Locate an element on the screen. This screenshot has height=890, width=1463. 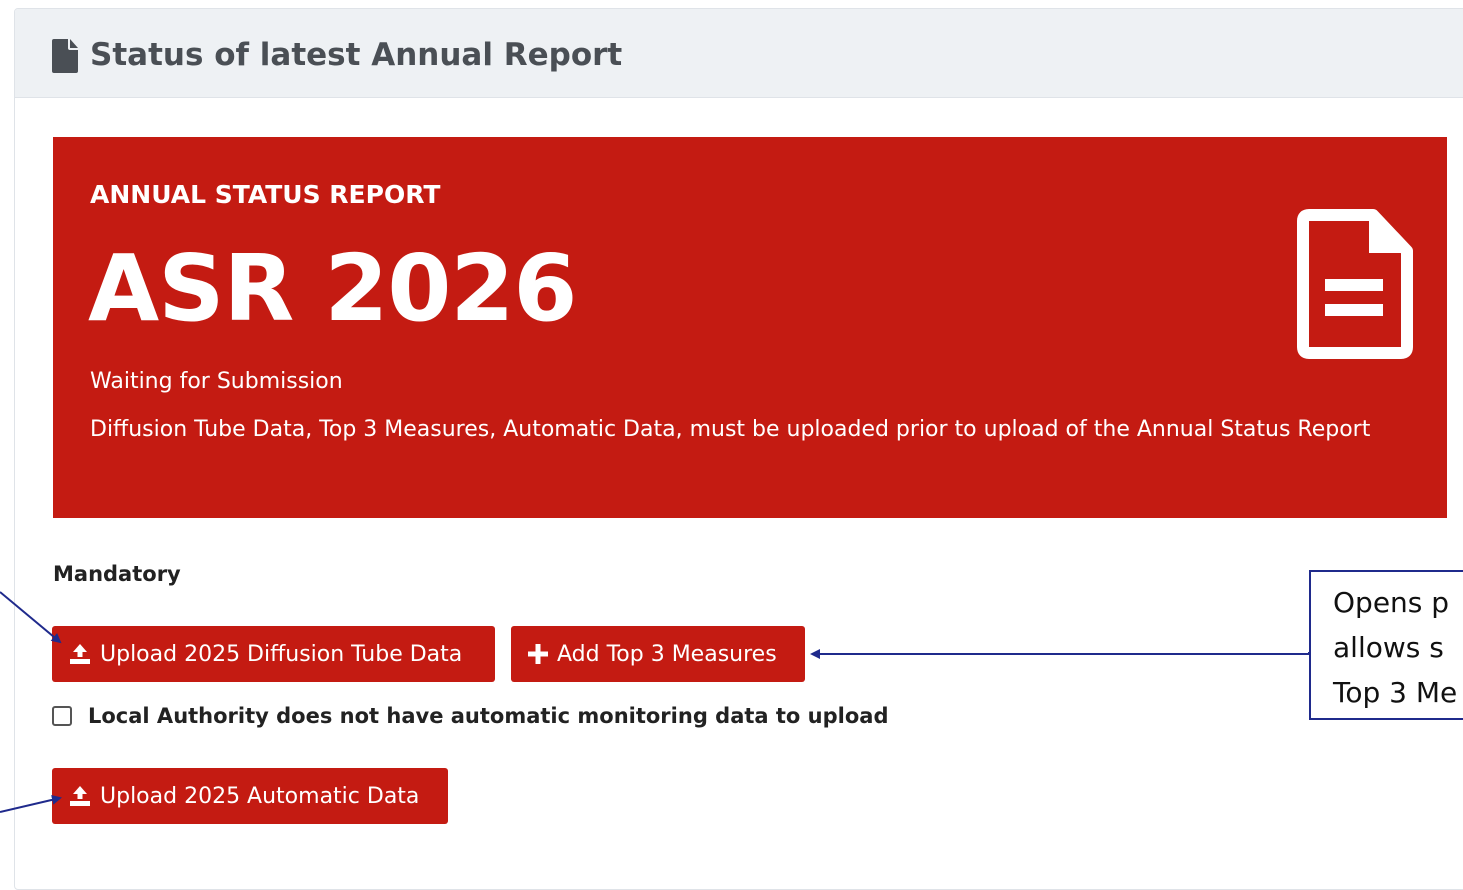
upload-diffusion-tube-data-button: Upload 2025 Diffusion Tube Data is located at coordinates (273, 654).